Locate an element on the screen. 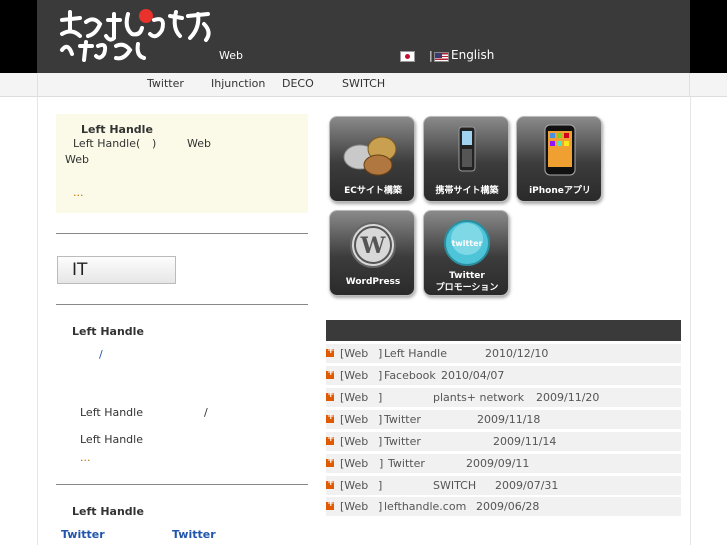 The width and height of the screenshot is (727, 545). news-title: SWITCH is located at coordinates (454, 485).